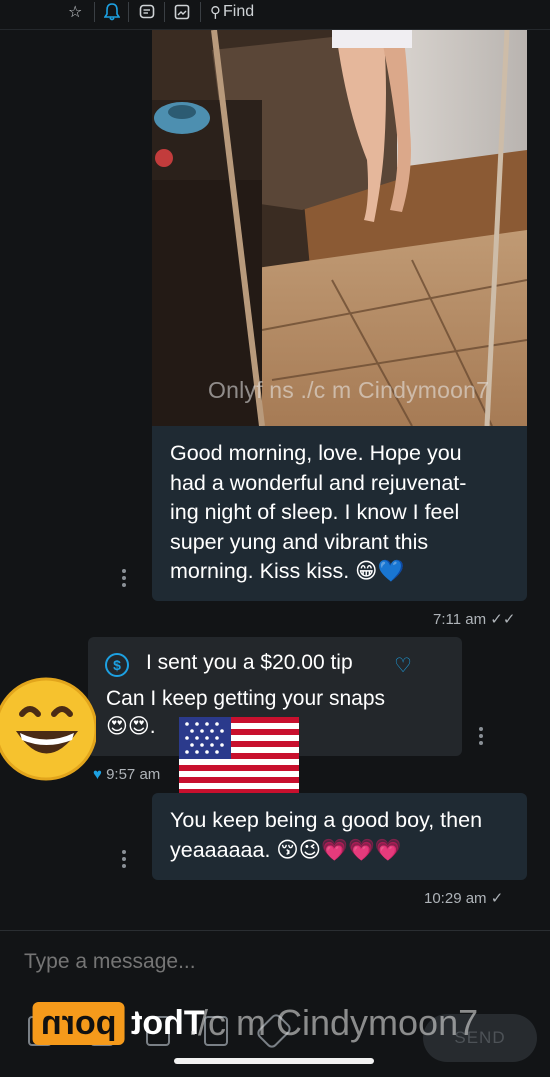 Image resolution: width=550 pixels, height=1077 pixels. Describe the element at coordinates (275, 930) in the screenshot. I see `composer-divider` at that location.